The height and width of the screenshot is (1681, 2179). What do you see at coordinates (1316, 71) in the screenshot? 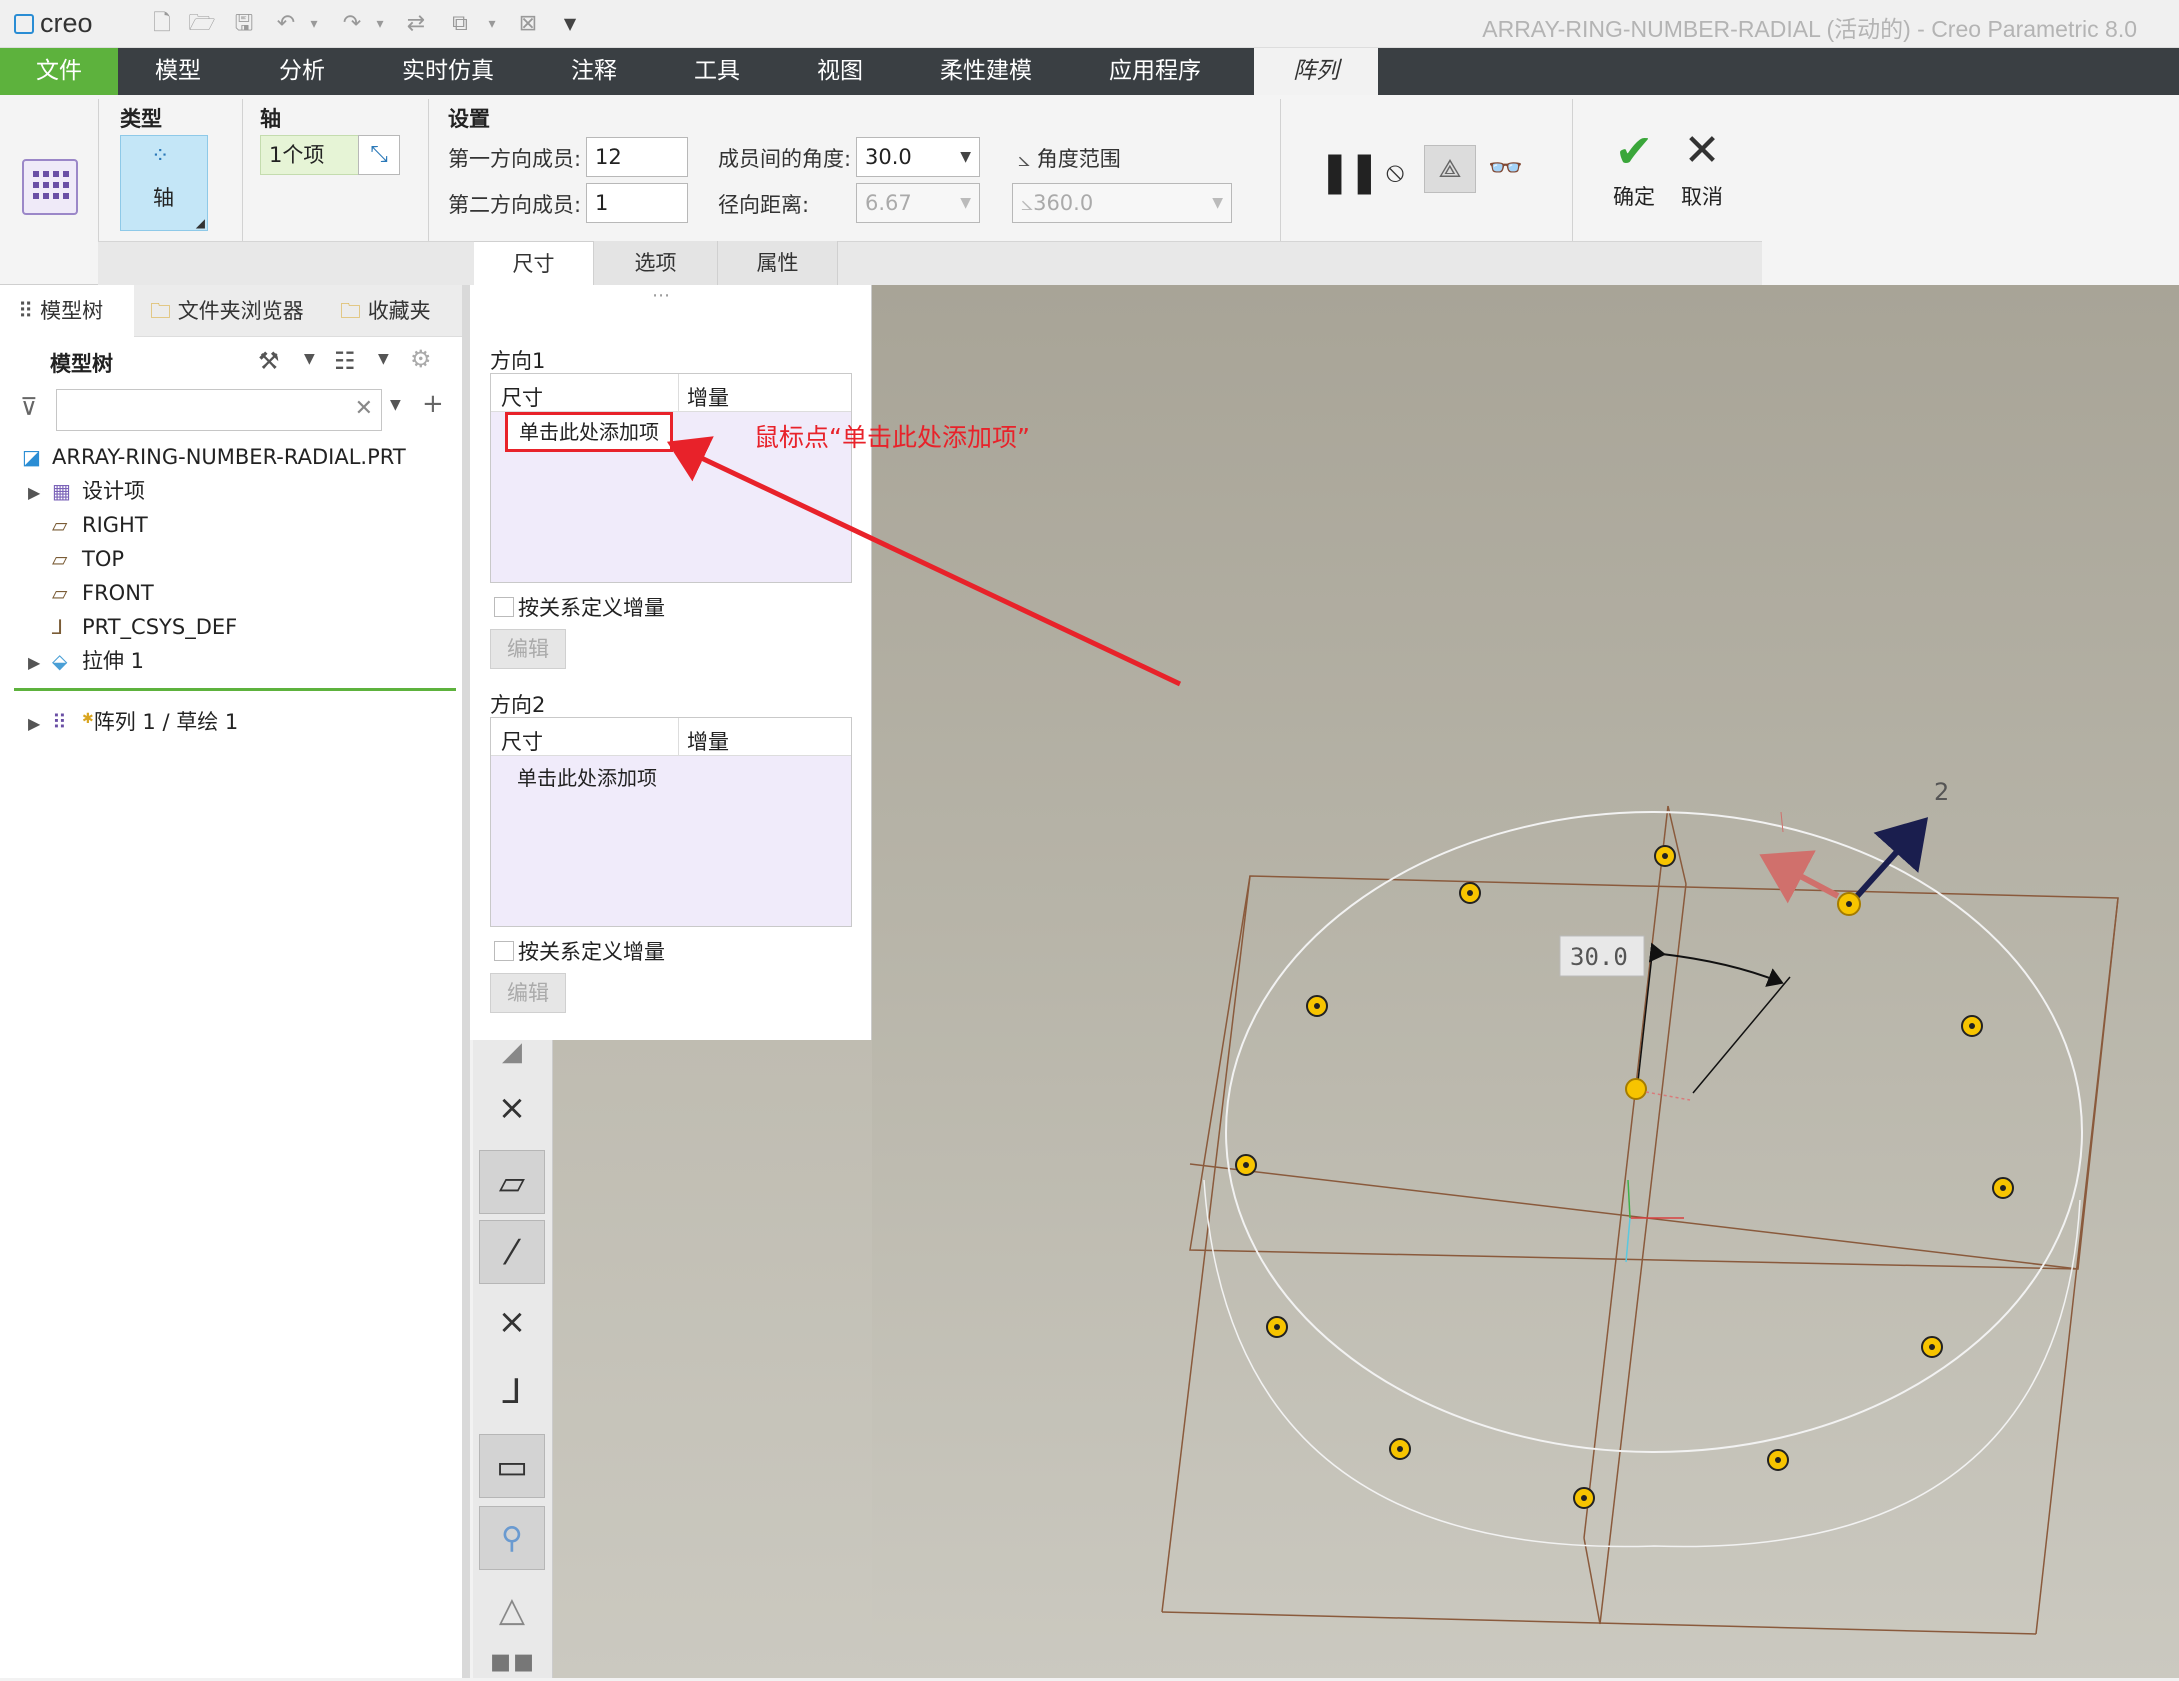
I see `menu-array: 阵列` at bounding box center [1316, 71].